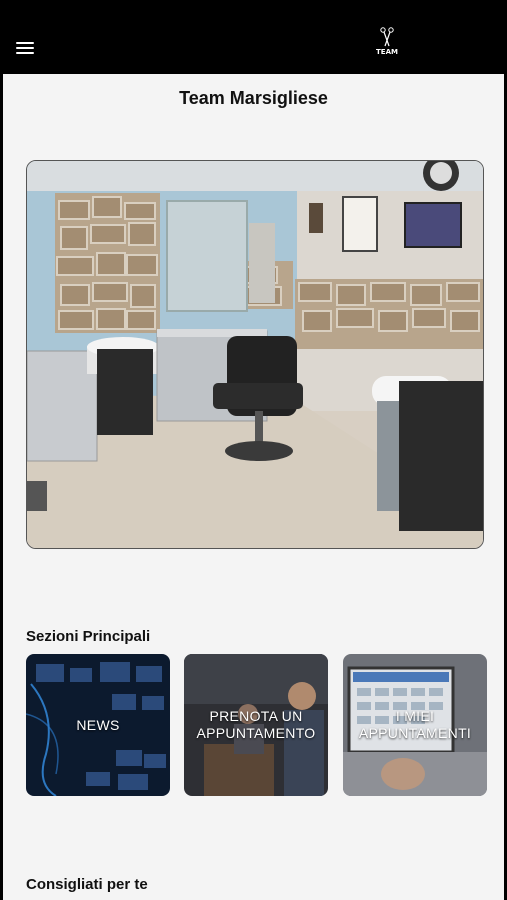 This screenshot has height=900, width=507. What do you see at coordinates (253, 37) in the screenshot?
I see `top-app-bar: TEAM` at bounding box center [253, 37].